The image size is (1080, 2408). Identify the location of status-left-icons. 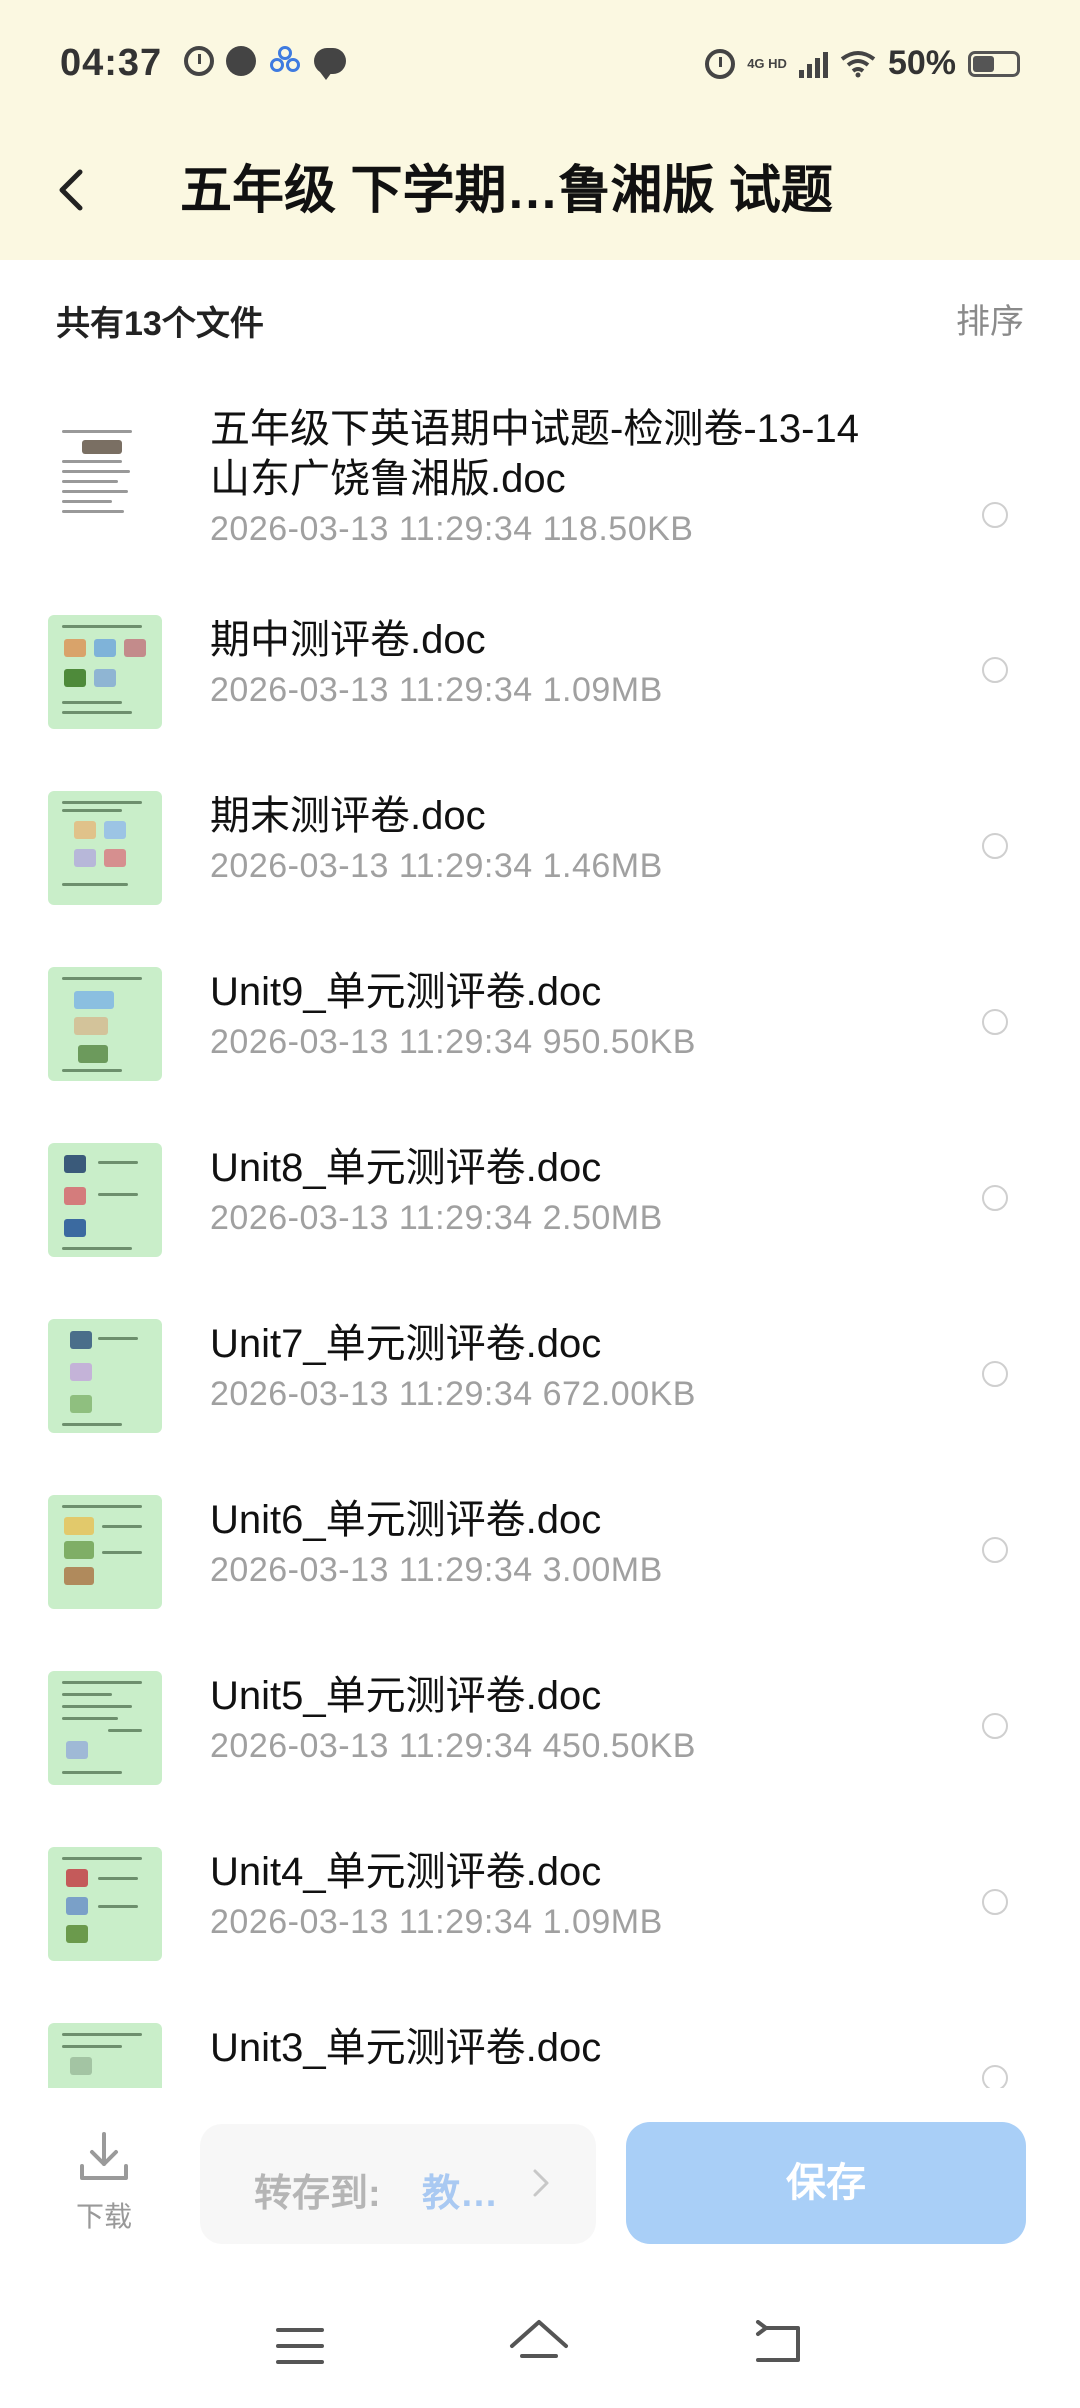
(265, 63).